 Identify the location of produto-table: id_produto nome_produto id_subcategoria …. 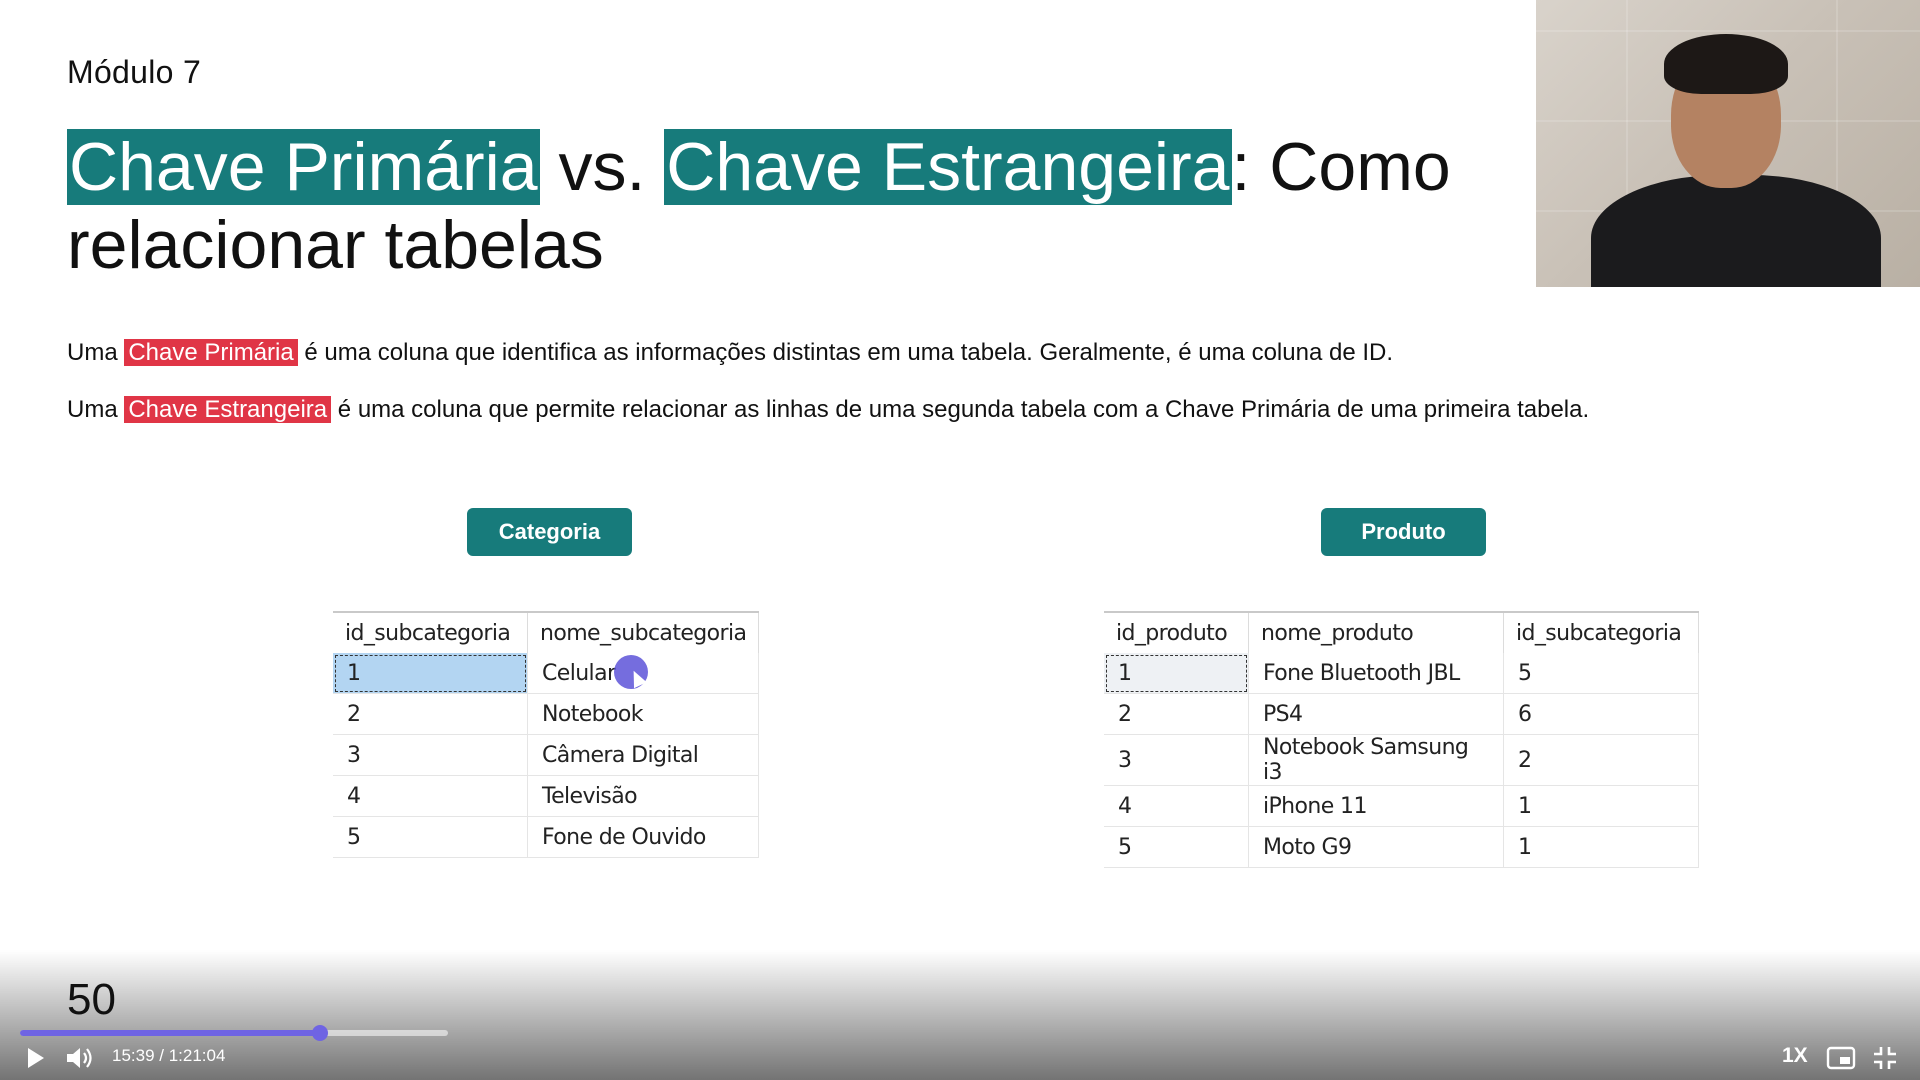
(1401, 739).